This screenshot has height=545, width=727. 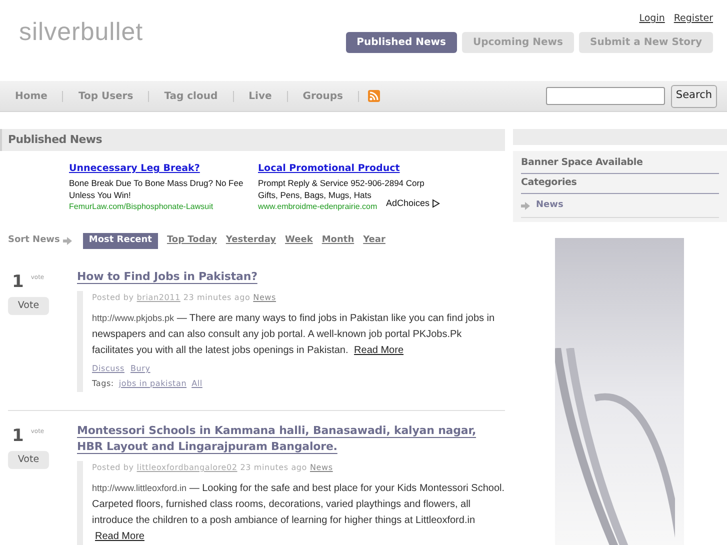 I want to click on ad-url: www.embroidme-edenprairie.com, so click(x=321, y=207).